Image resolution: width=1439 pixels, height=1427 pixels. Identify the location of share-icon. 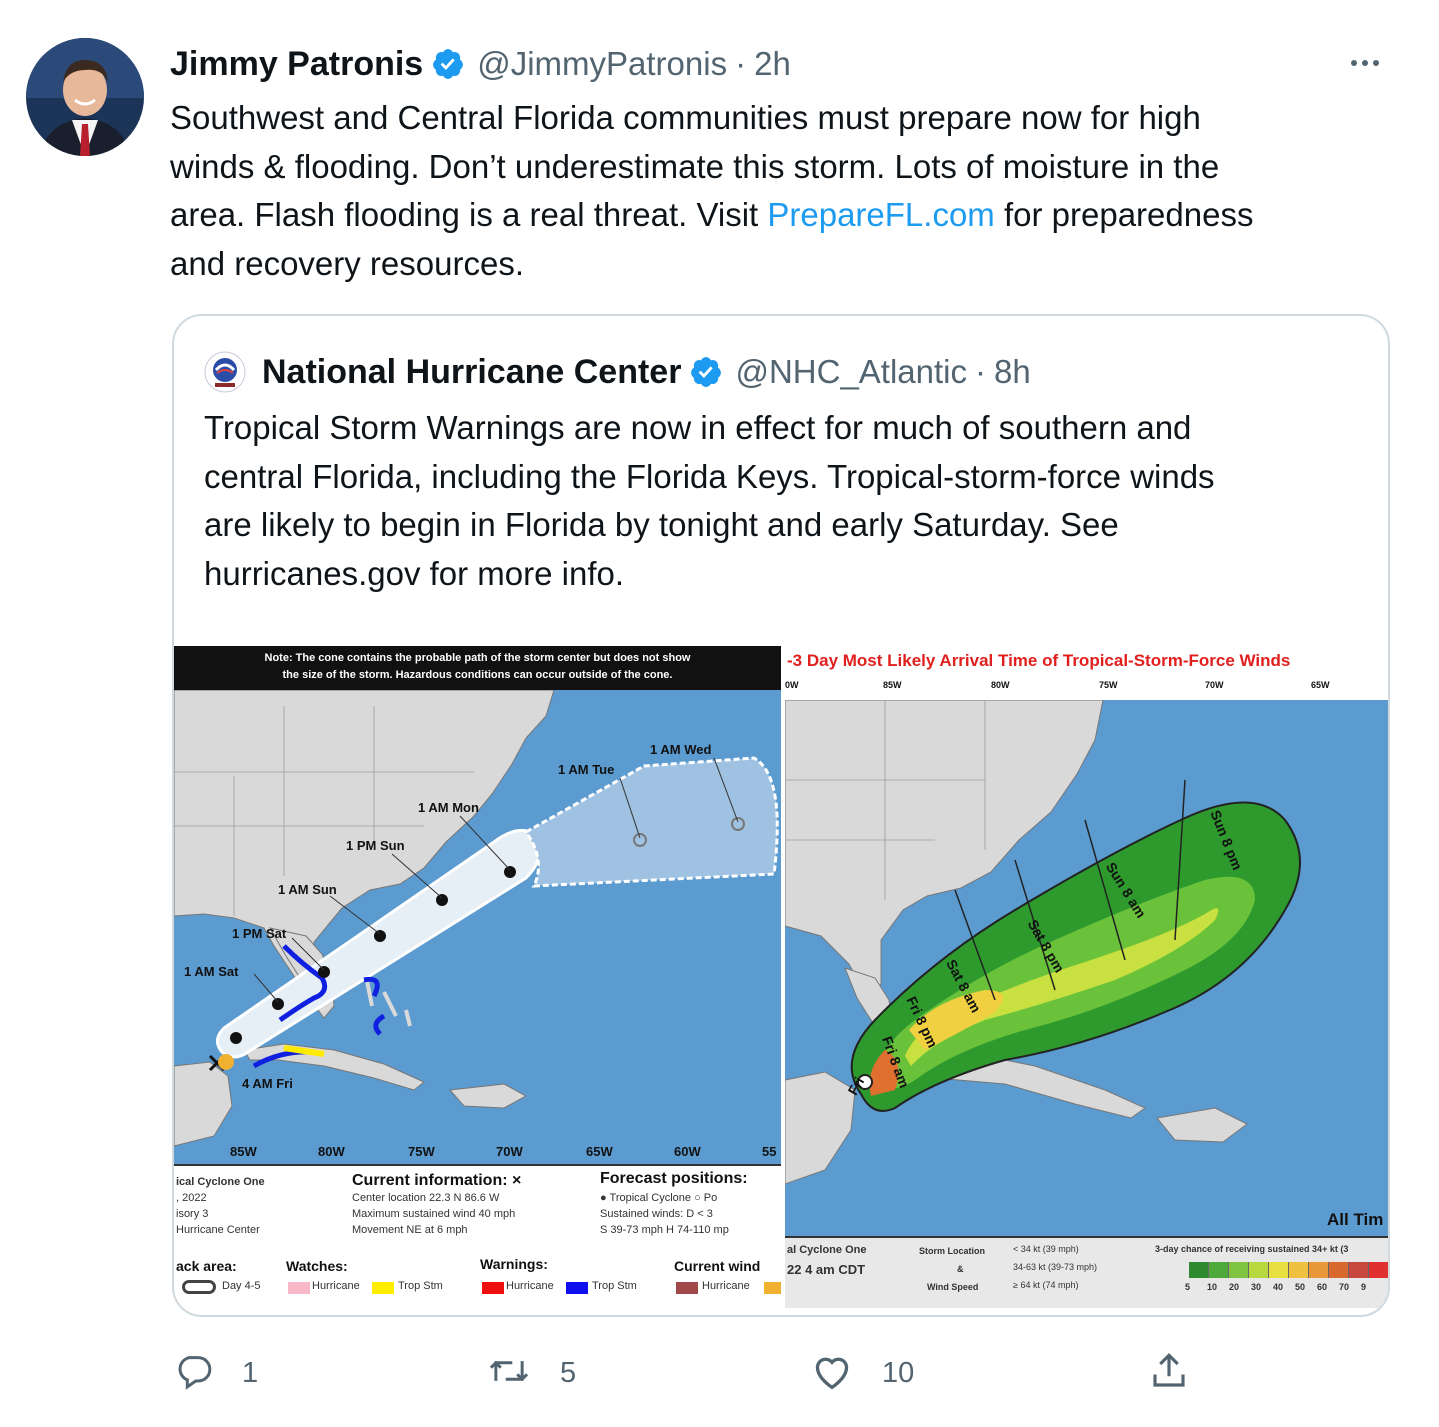
(1169, 1373).